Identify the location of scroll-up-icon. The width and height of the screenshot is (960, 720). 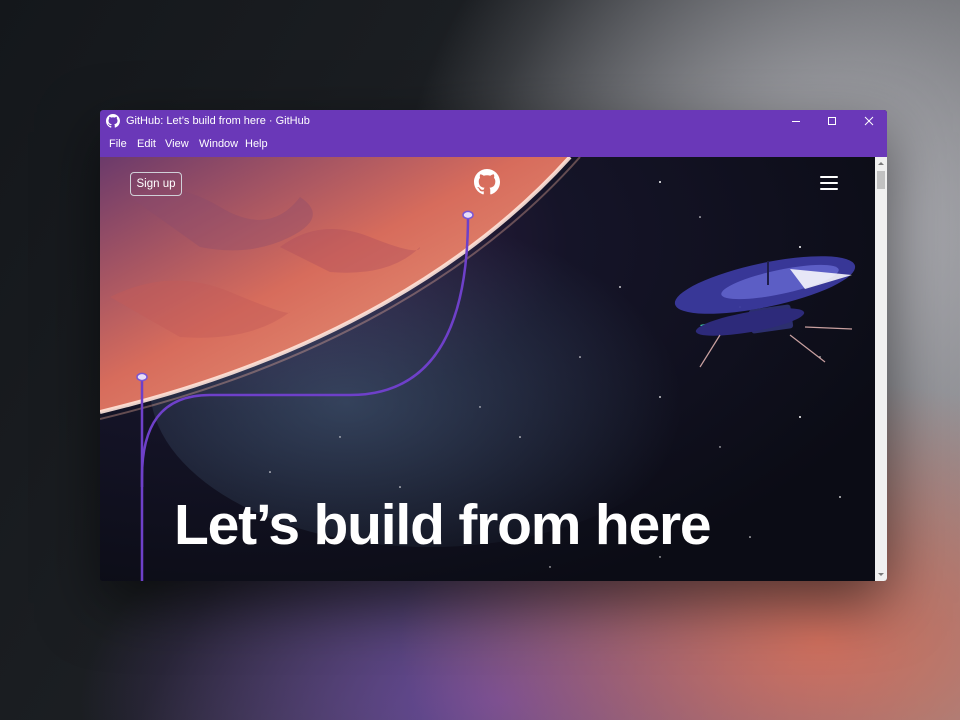
(881, 163).